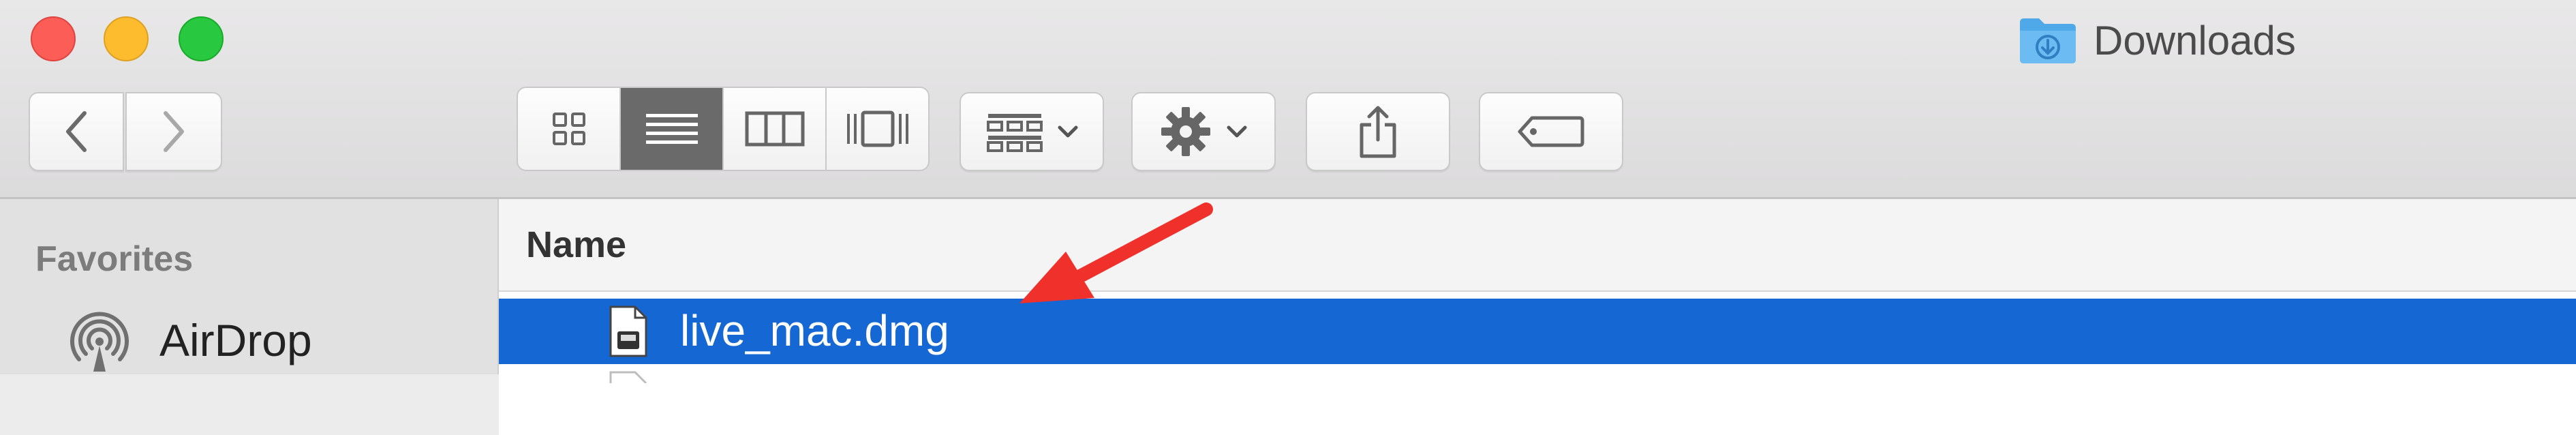 The width and height of the screenshot is (2576, 435). What do you see at coordinates (815, 330) in the screenshot?
I see `file-name: live_mac.dmg` at bounding box center [815, 330].